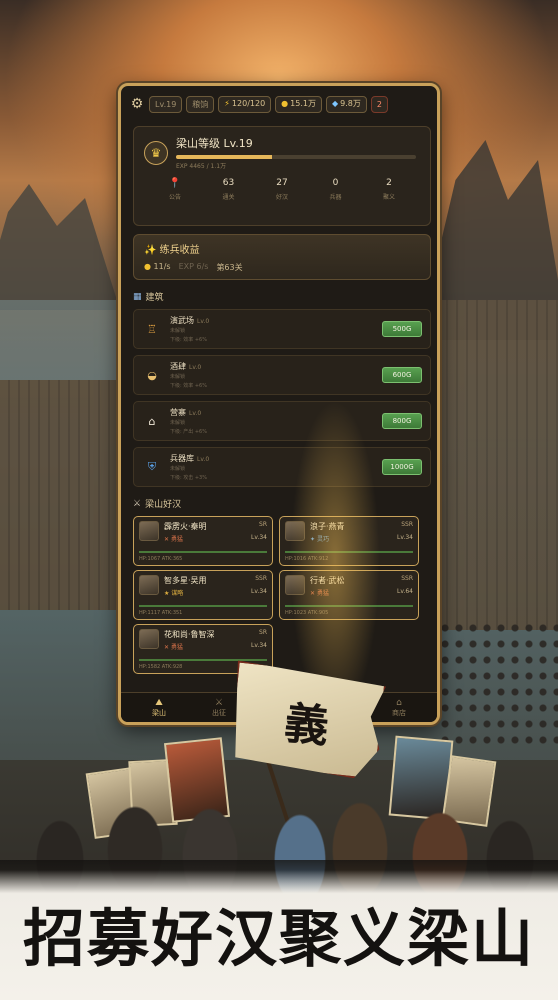 The height and width of the screenshot is (1000, 558). I want to click on stat-label: 公告, so click(174, 197).